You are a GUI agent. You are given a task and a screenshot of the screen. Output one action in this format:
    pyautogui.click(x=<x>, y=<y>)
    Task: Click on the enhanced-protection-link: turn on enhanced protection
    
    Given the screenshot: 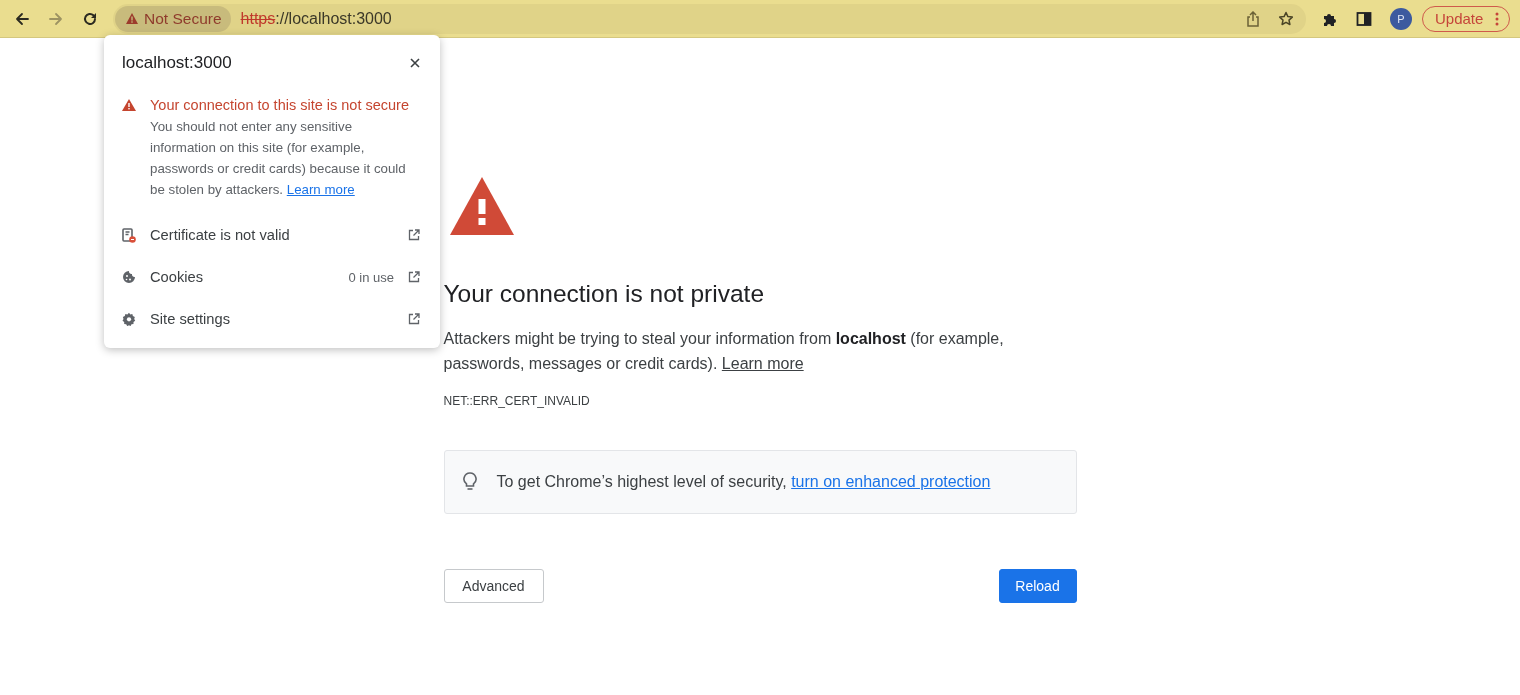 What is the action you would take?
    pyautogui.click(x=891, y=481)
    